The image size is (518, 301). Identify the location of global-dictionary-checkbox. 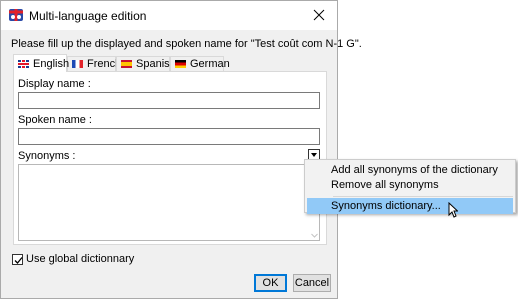
(17, 259).